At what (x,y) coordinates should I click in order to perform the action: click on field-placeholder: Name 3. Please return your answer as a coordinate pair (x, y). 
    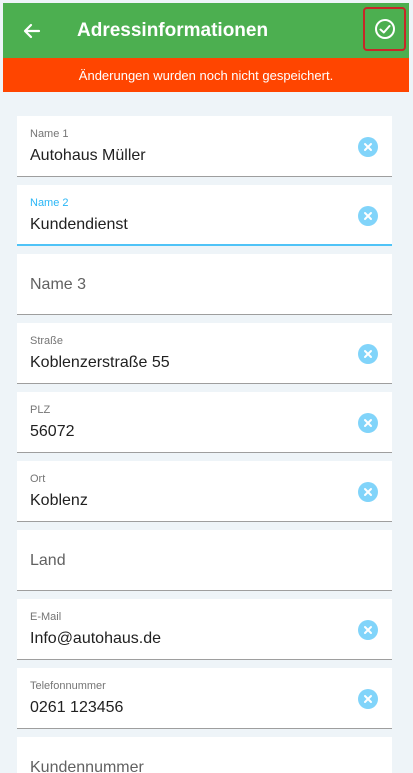
    Looking at the image, I should click on (58, 285).